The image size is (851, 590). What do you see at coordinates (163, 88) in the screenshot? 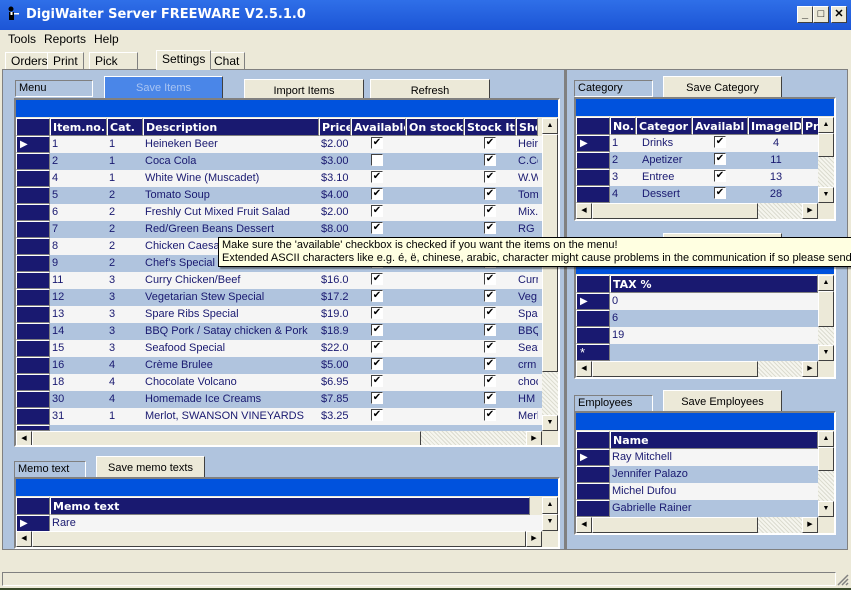
I see `save-items-button: Save Items` at bounding box center [163, 88].